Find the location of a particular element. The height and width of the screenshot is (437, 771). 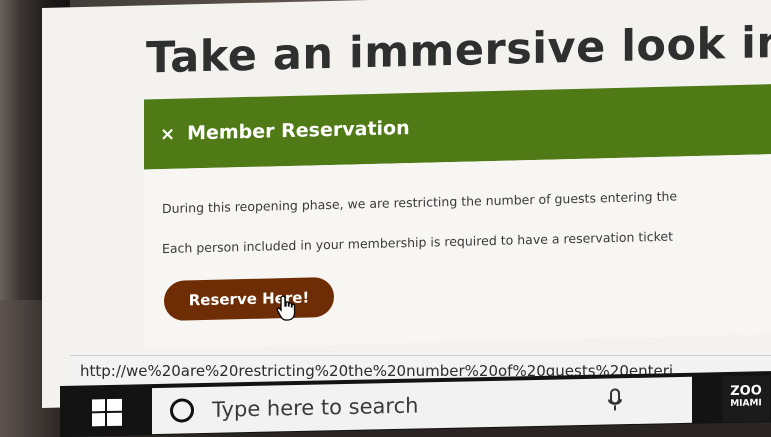

zoo-miami-logo: ZOO MIAMI is located at coordinates (746, 399).